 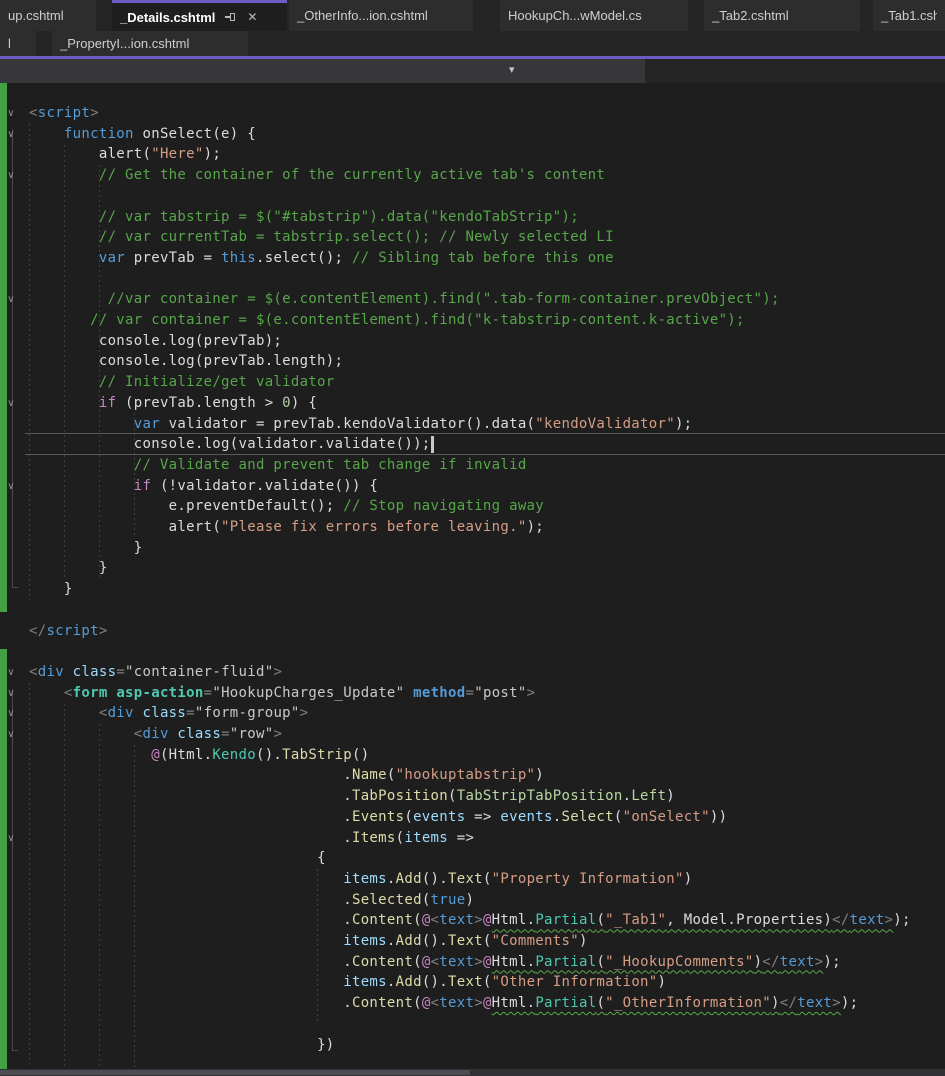 I want to click on code-line-38: items.Add().Text("Property Information"), so click(x=360, y=879).